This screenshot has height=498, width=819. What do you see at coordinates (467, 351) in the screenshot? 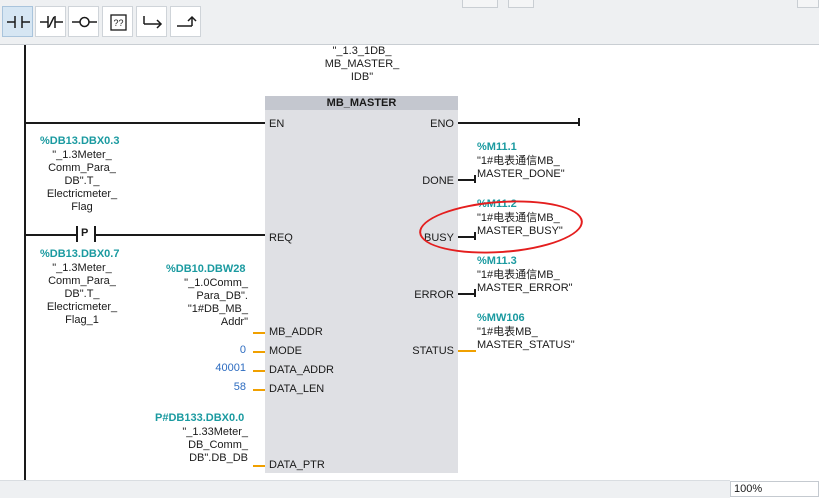
I see `status-wire` at bounding box center [467, 351].